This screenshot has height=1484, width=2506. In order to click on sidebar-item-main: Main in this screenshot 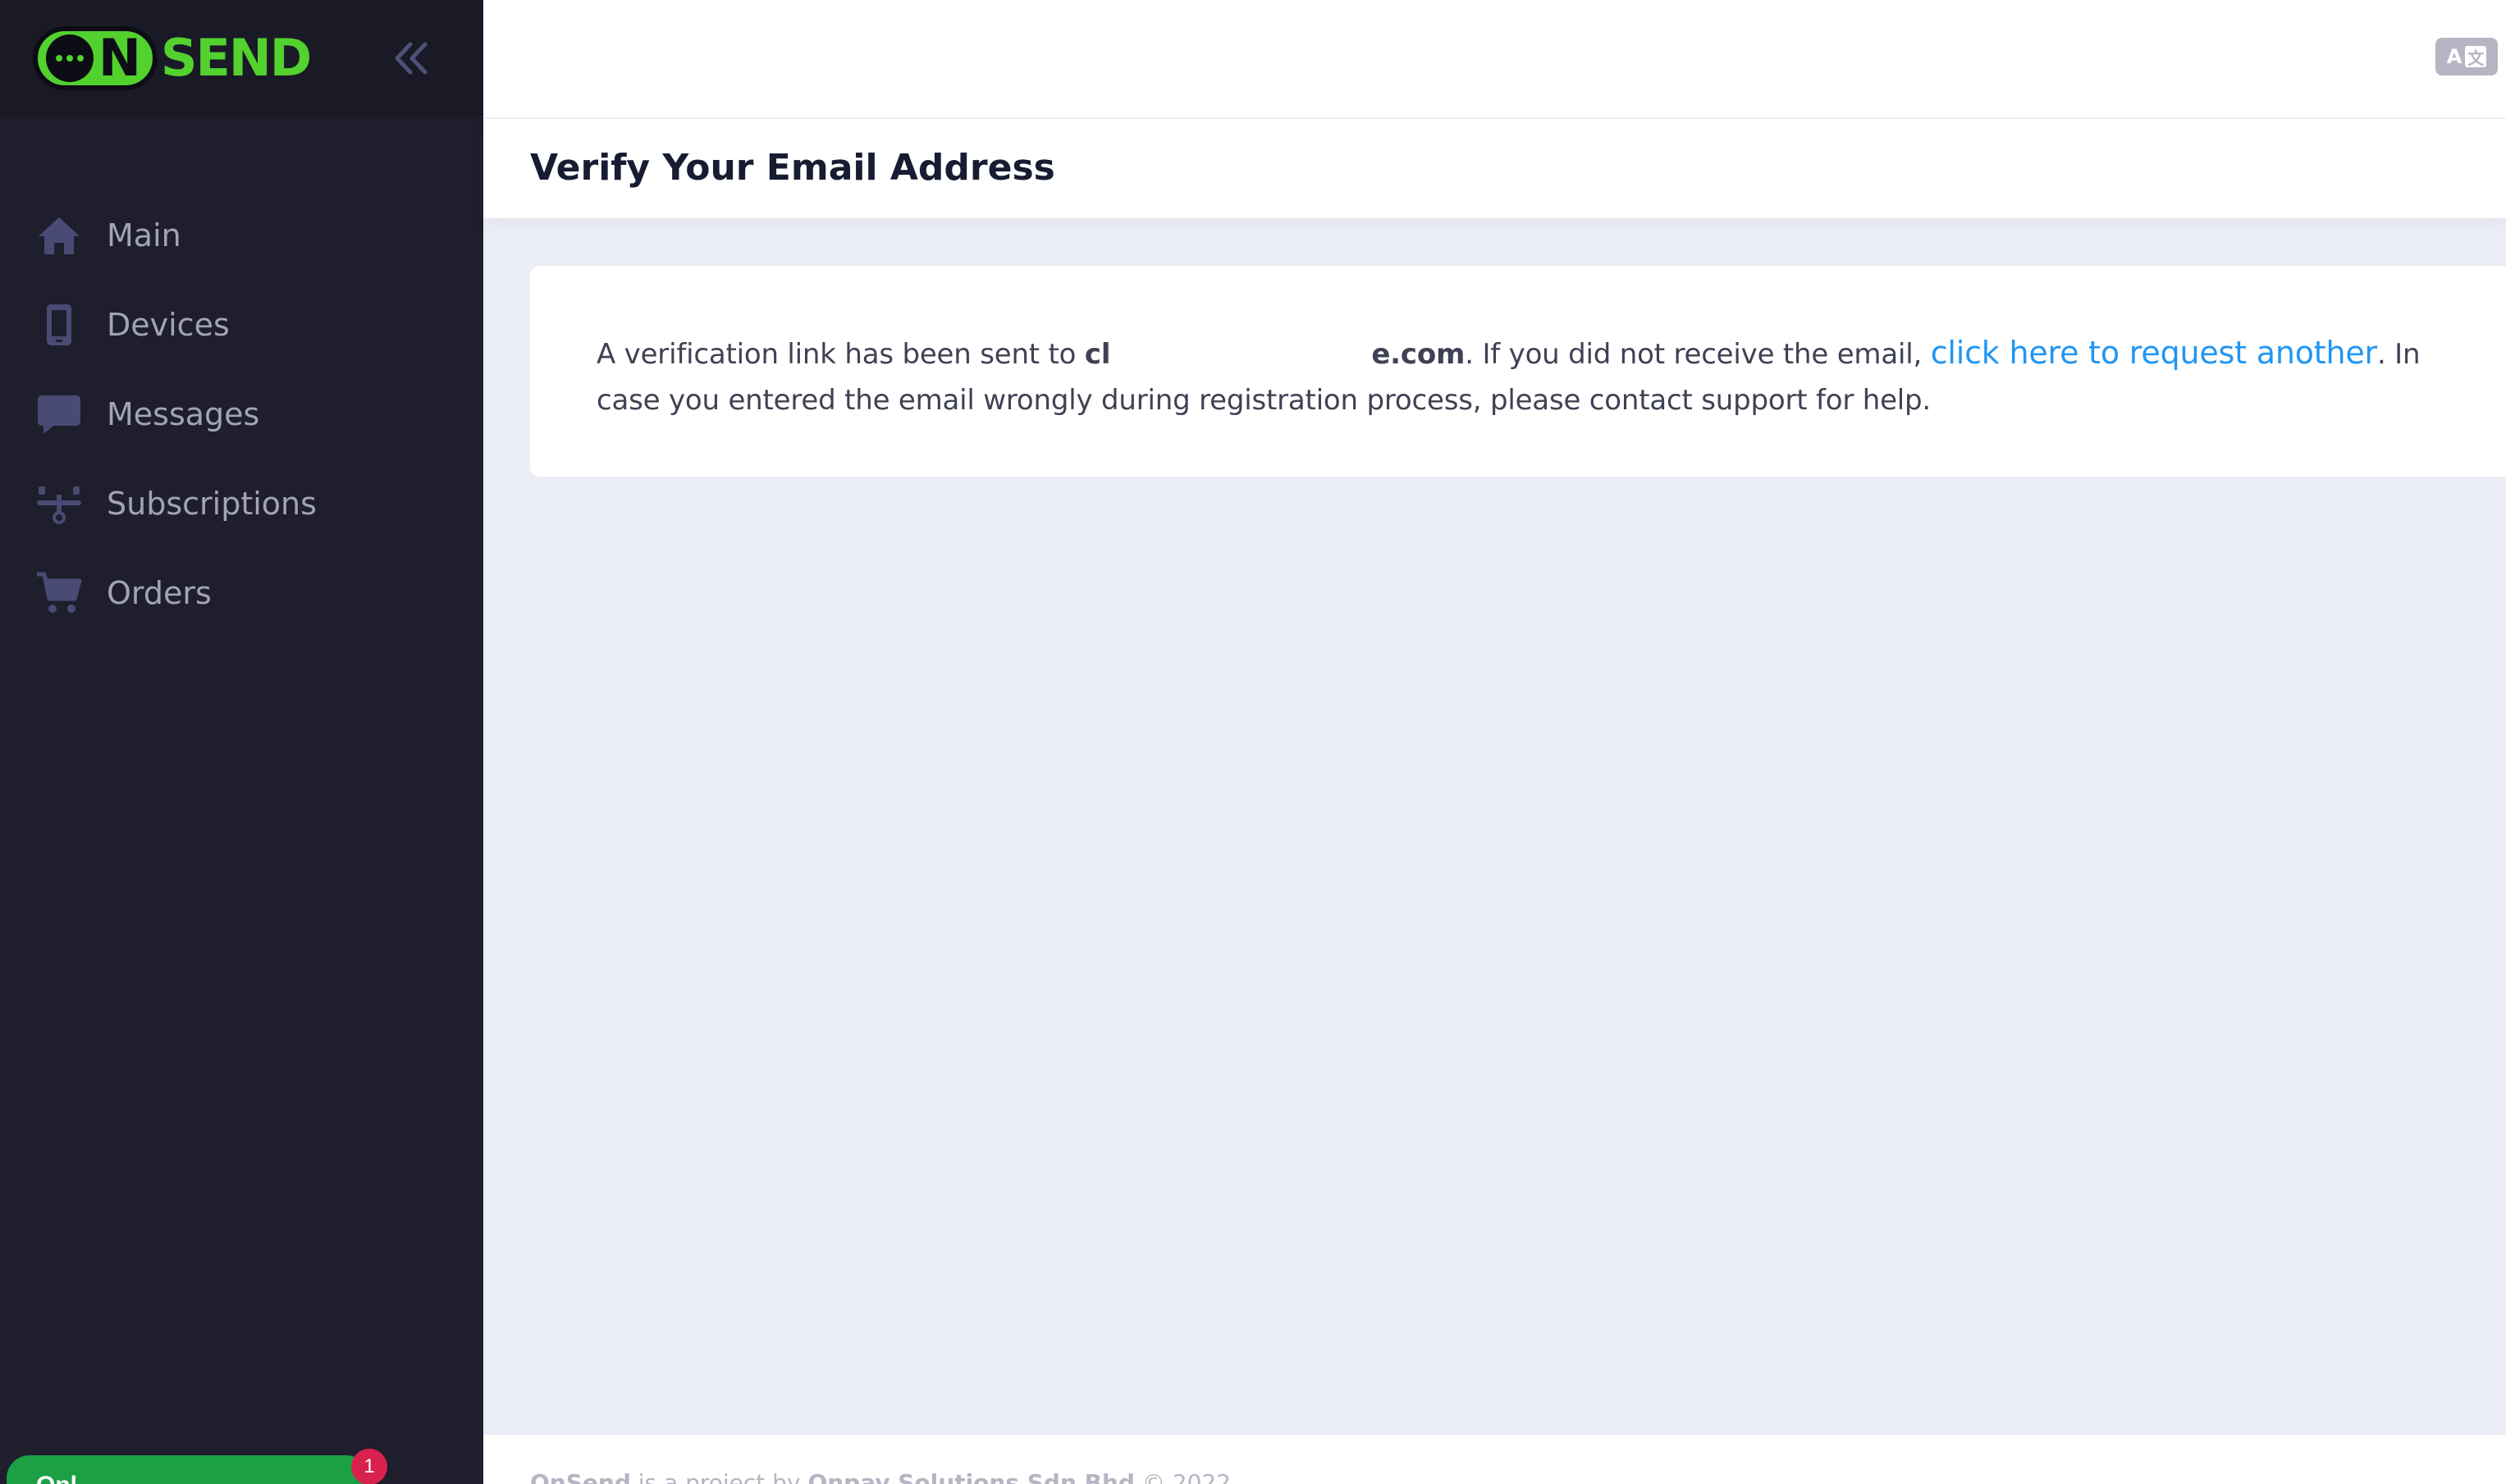, I will do `click(241, 235)`.